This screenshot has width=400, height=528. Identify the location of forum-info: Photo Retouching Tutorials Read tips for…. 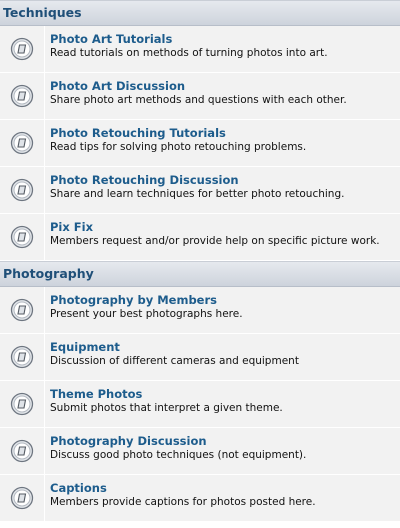
(222, 143).